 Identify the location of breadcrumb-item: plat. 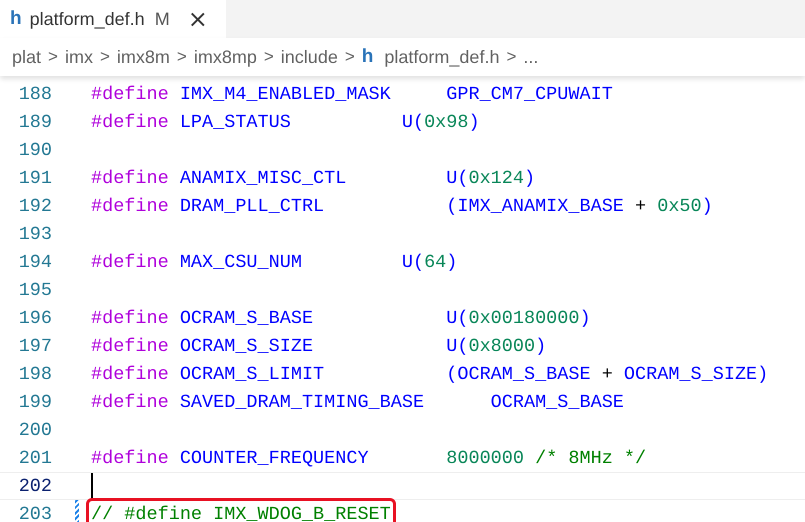
(27, 57).